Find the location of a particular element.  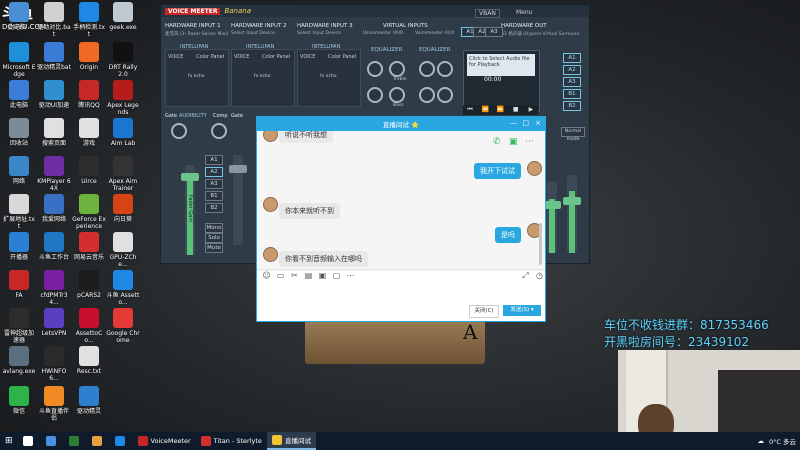

tape-rewind-icon: ⏪ is located at coordinates (485, 110).